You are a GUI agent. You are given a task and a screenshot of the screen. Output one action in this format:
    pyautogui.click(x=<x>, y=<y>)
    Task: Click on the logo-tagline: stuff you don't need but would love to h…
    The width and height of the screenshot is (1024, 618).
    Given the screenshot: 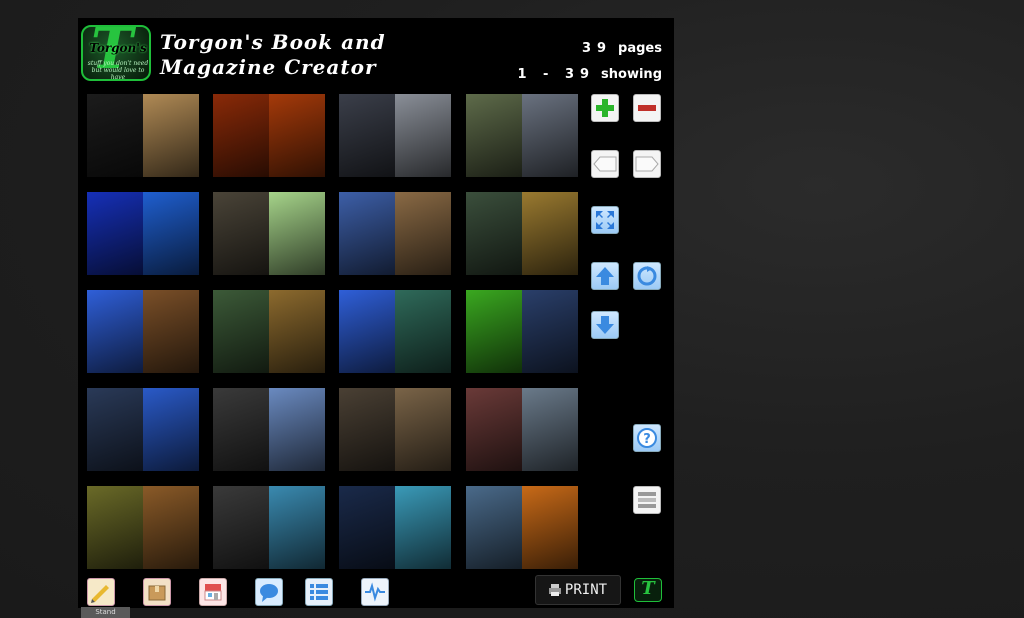 What is the action you would take?
    pyautogui.click(x=118, y=70)
    